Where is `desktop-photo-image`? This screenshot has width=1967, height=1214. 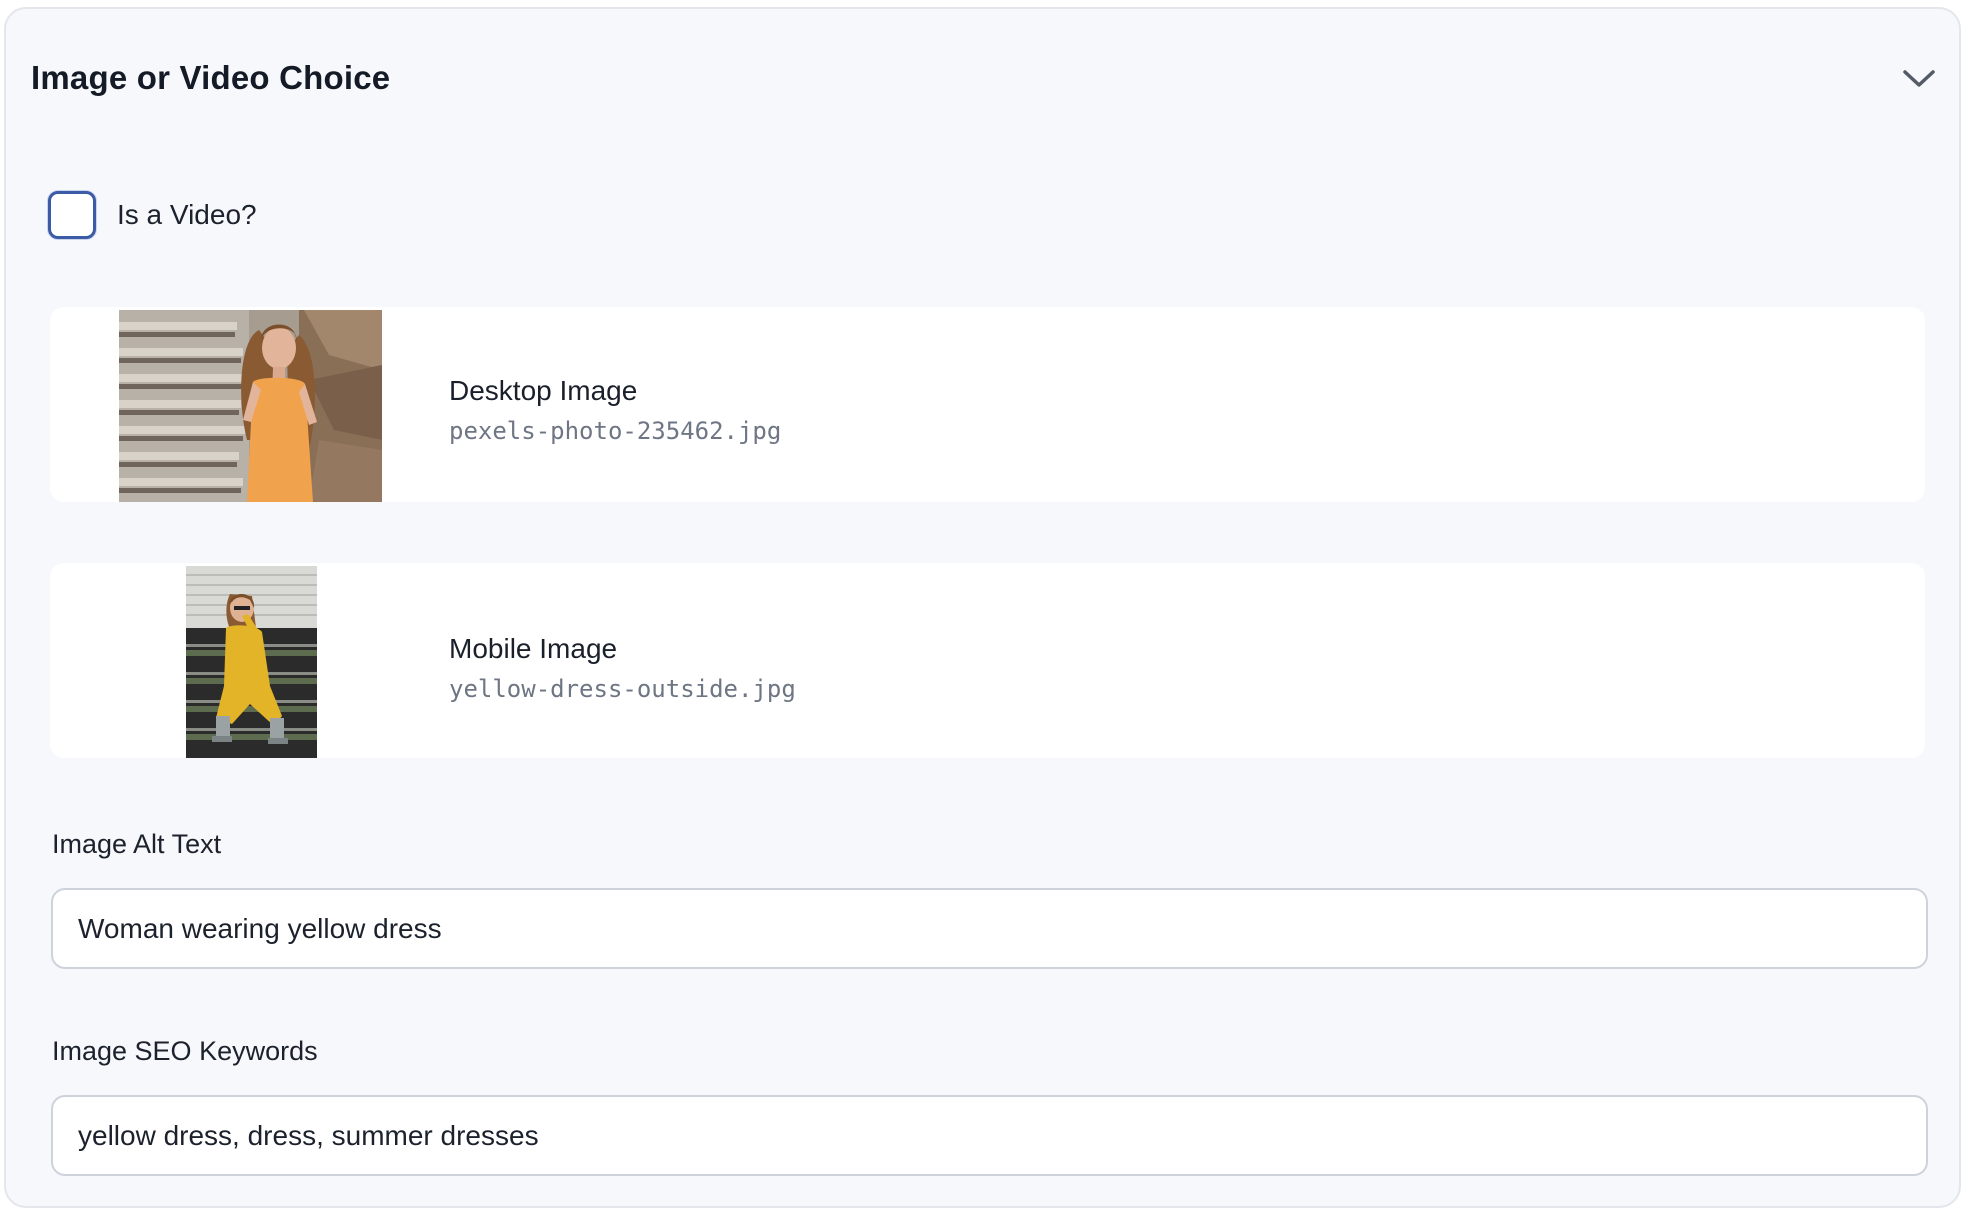
desktop-photo-image is located at coordinates (250, 406).